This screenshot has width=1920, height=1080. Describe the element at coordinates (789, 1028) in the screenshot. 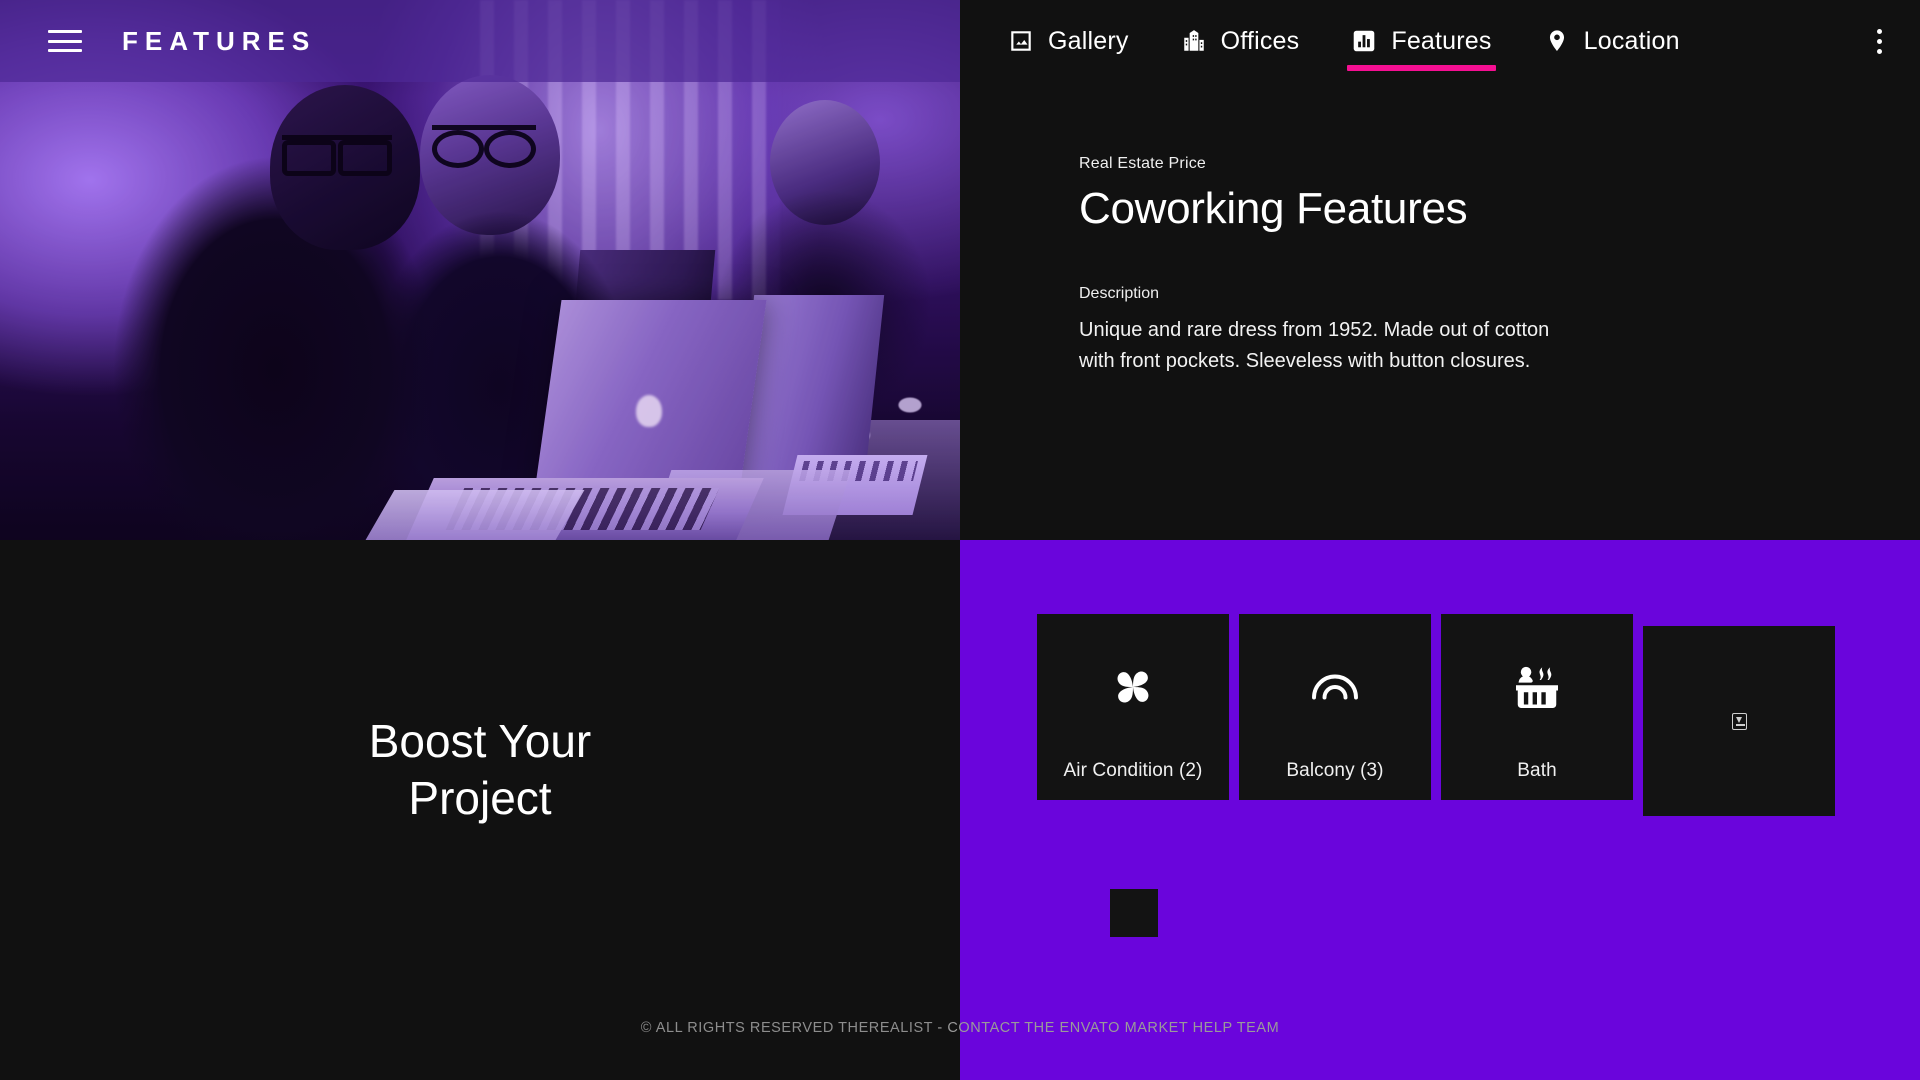

I see `footer-copyright: © ALL RIGHTS RESERVED THEREALIST` at that location.